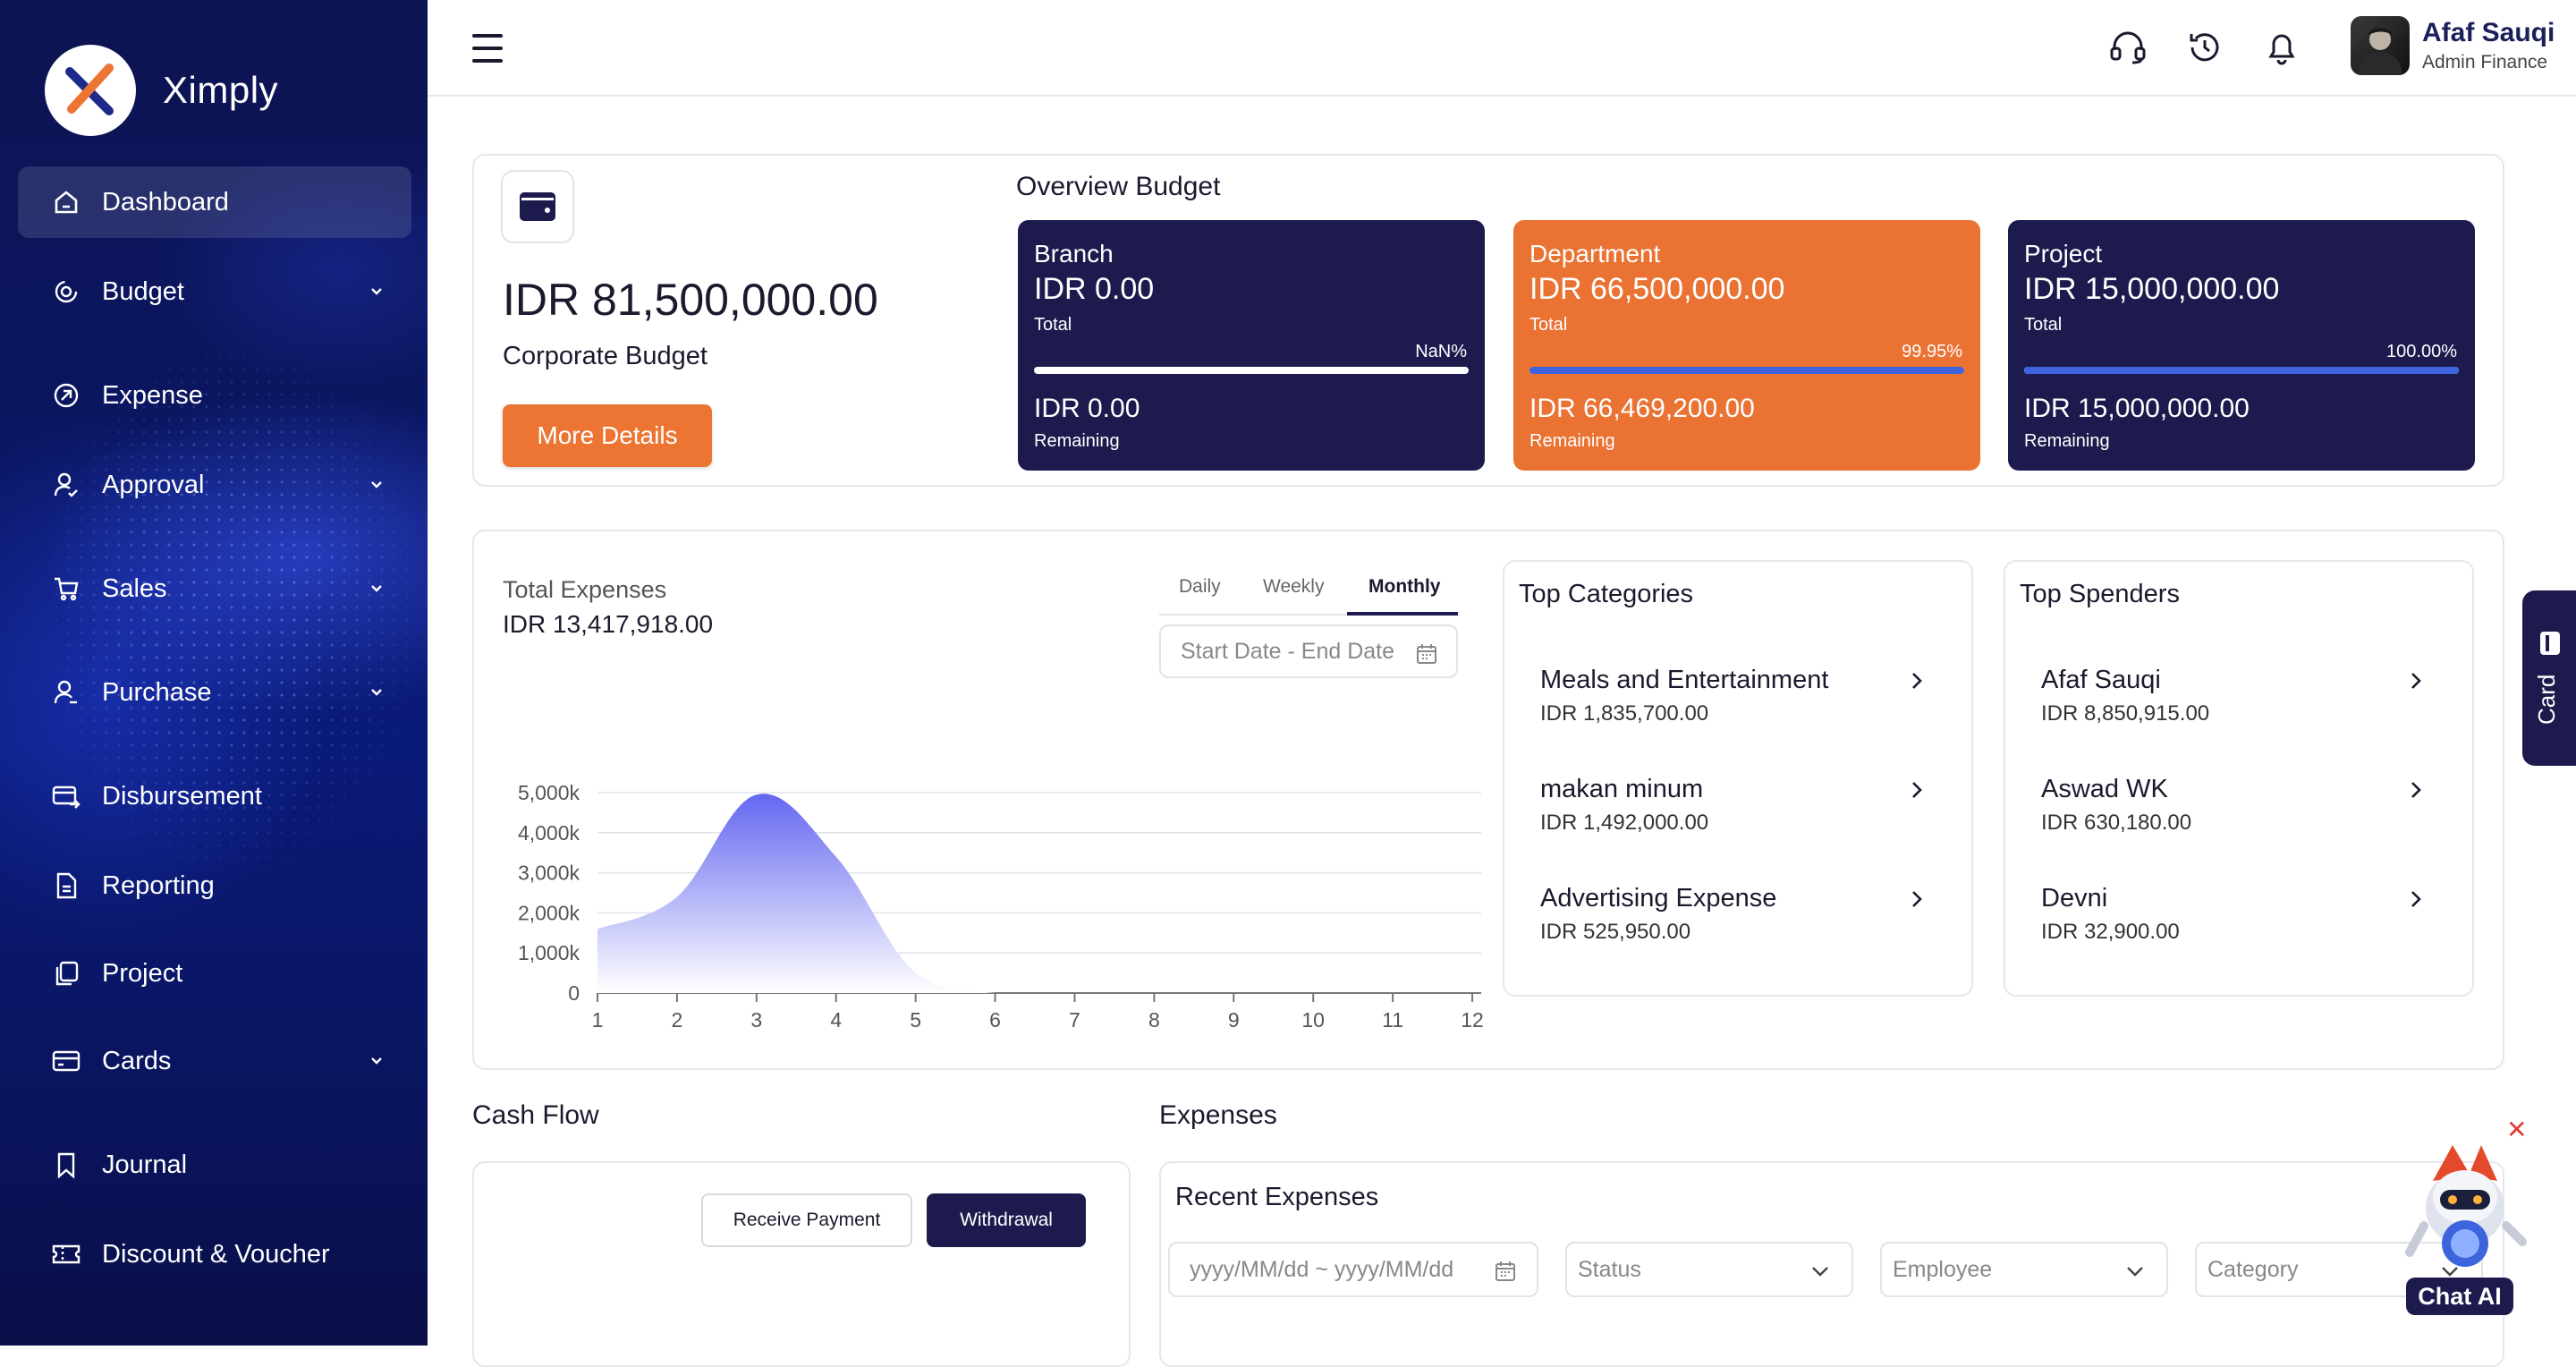  What do you see at coordinates (2127, 47) in the screenshot?
I see `headset-icon` at bounding box center [2127, 47].